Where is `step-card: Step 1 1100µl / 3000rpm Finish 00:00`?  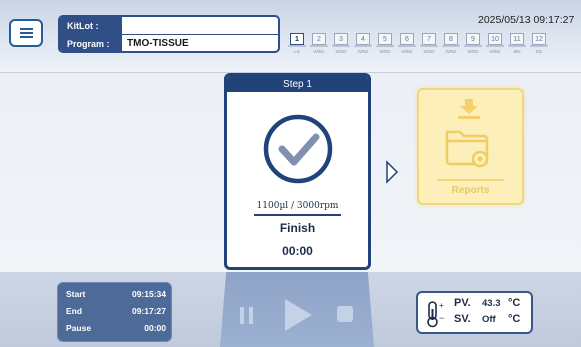
step-card: Step 1 1100µl / 3000rpm Finish 00:00 is located at coordinates (297, 171).